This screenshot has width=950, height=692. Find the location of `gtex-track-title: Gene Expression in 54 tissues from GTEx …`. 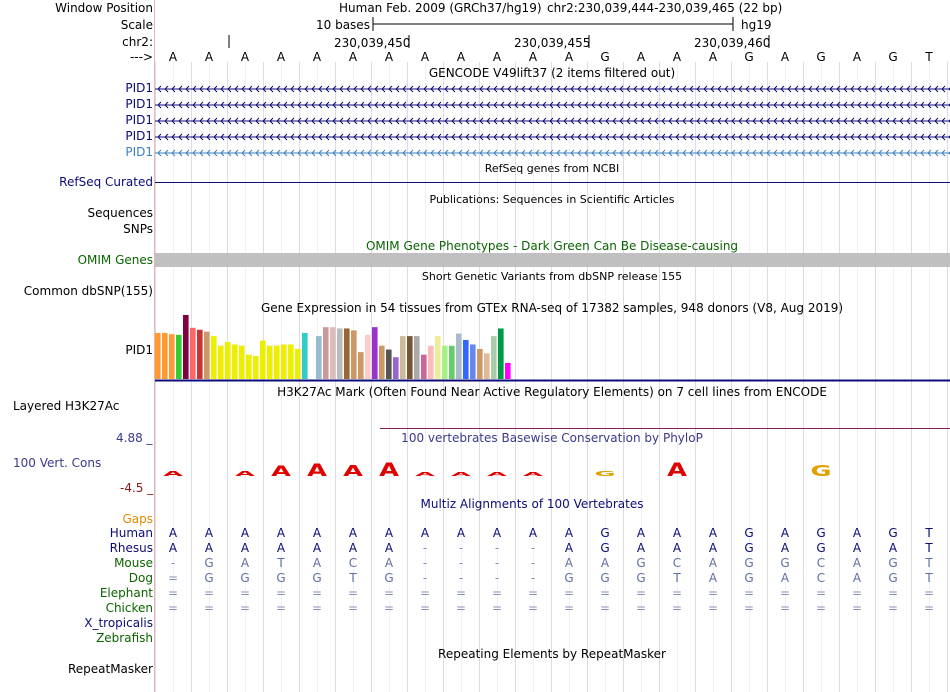

gtex-track-title: Gene Expression in 54 tissues from GTEx … is located at coordinates (552, 308).